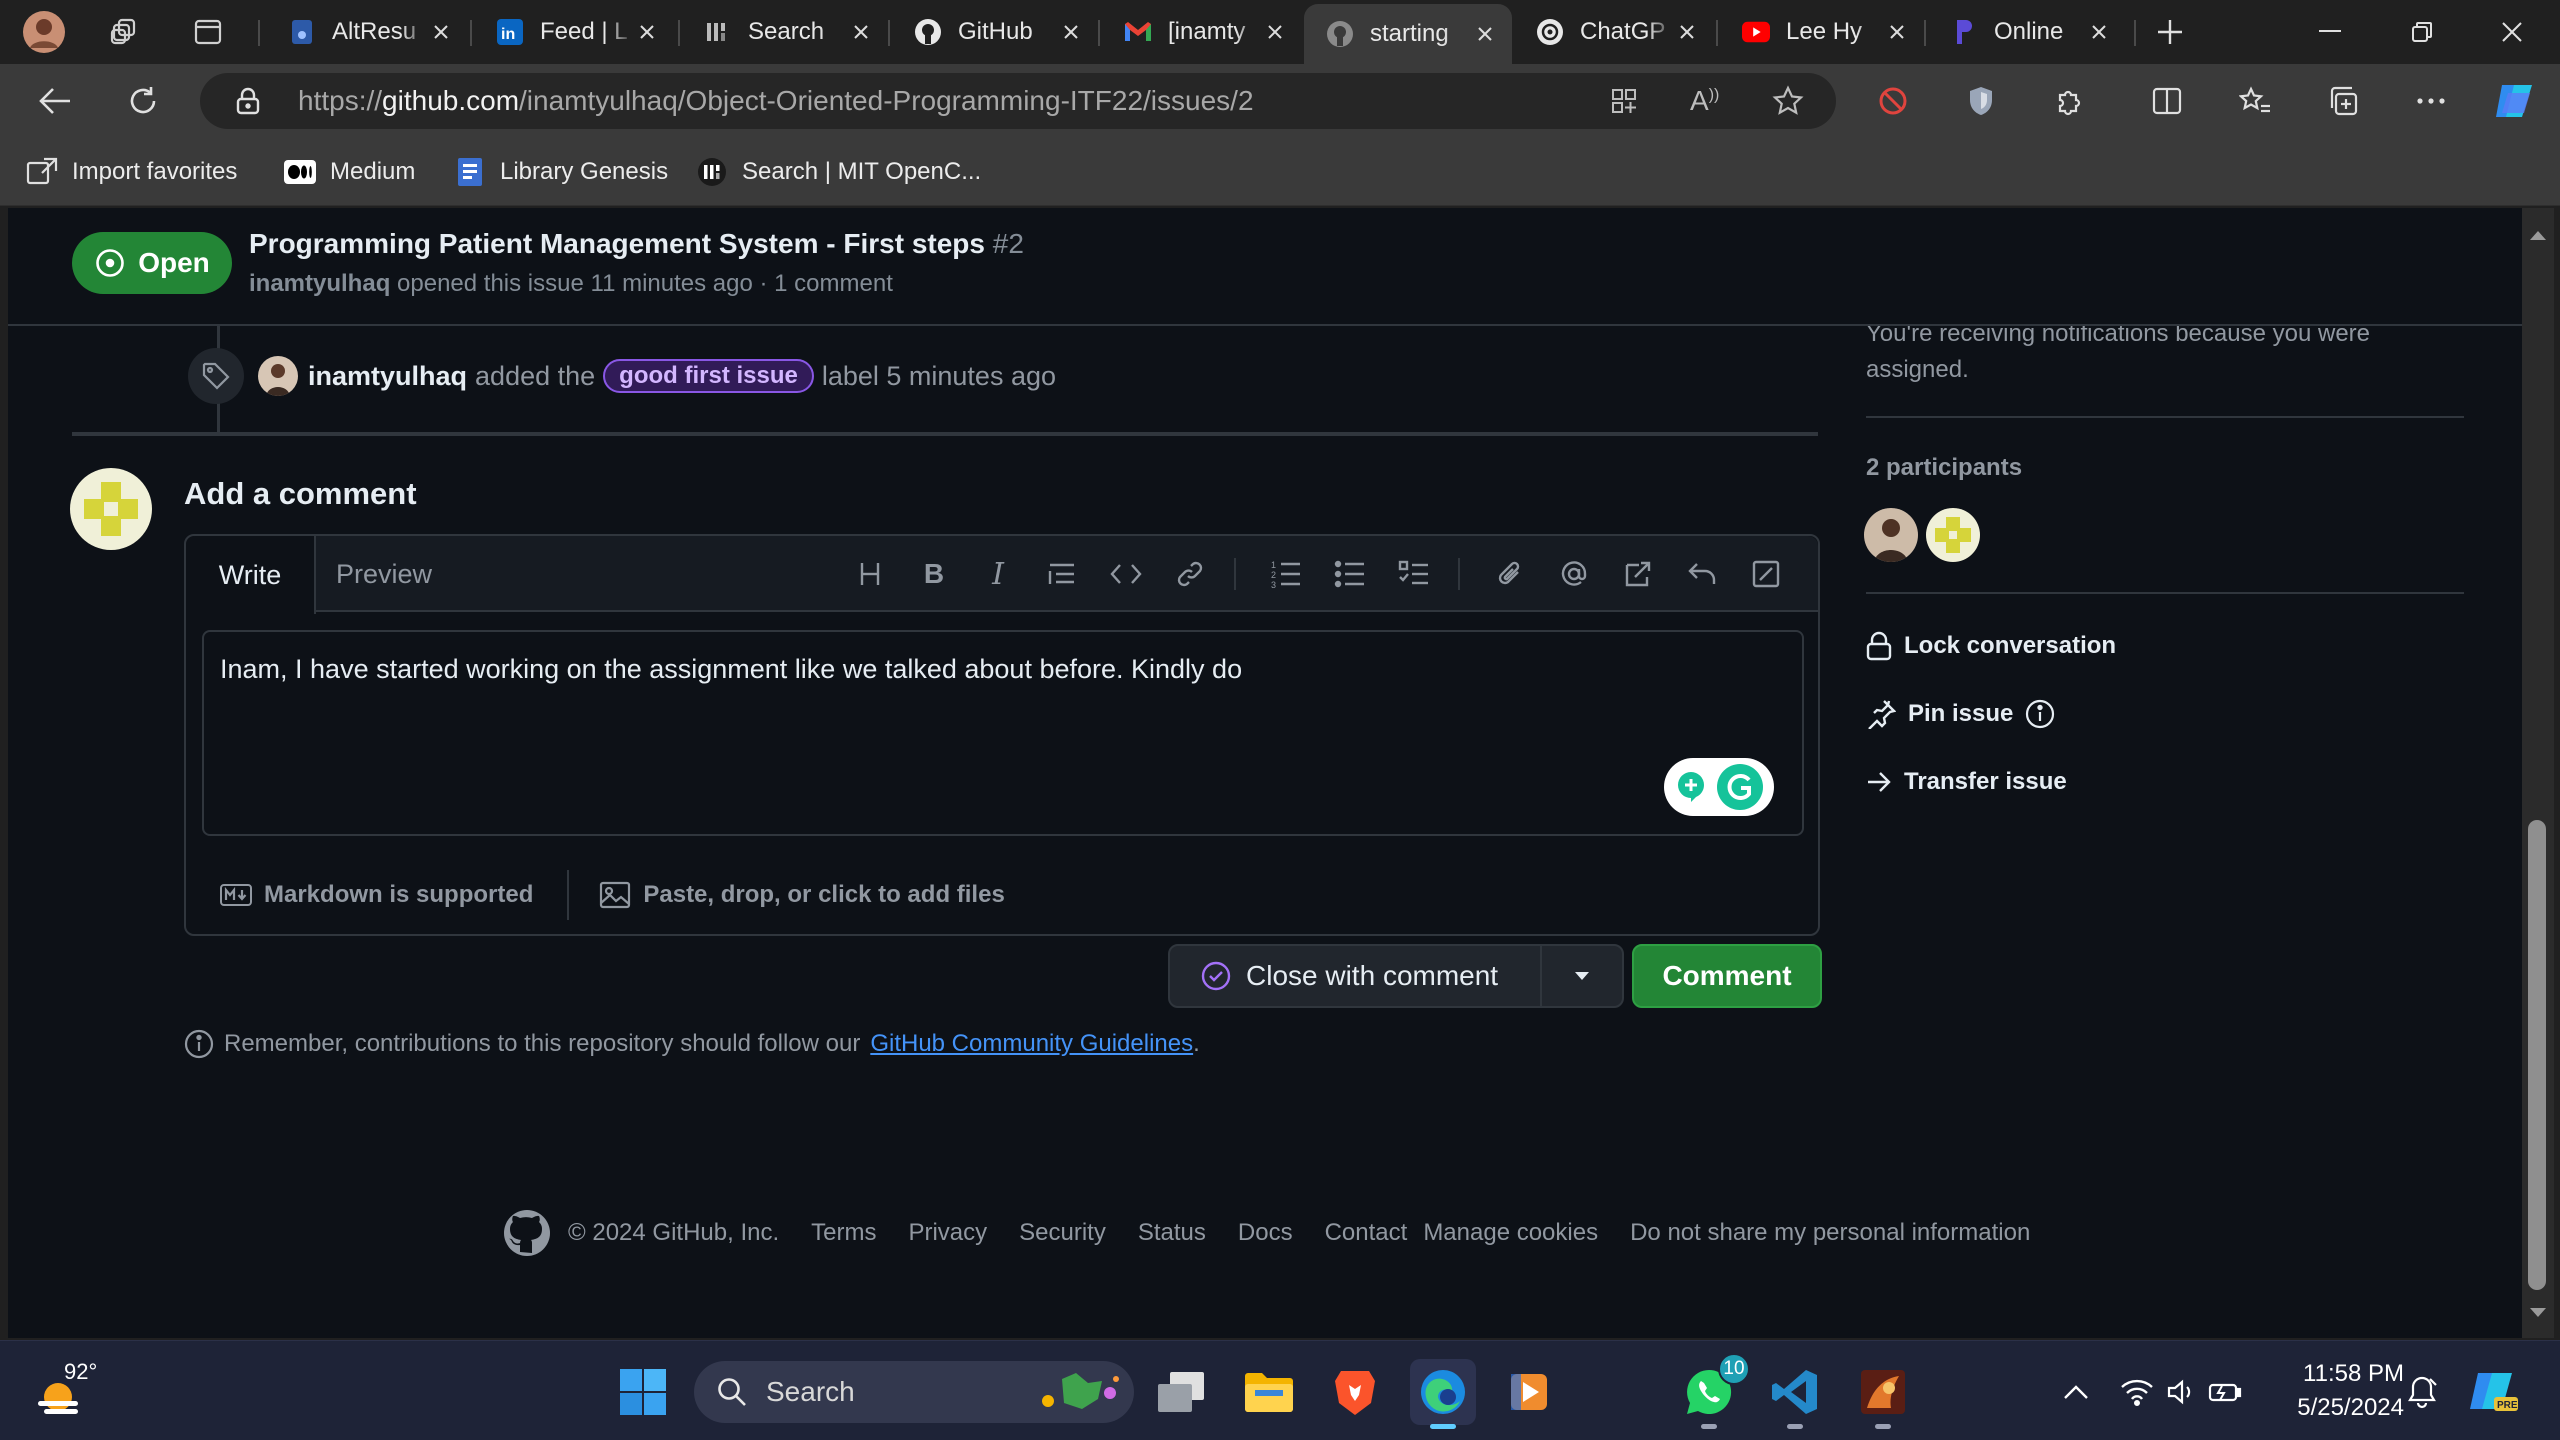  Describe the element at coordinates (1960, 714) in the screenshot. I see `pin-issue-button: Pin issue` at that location.